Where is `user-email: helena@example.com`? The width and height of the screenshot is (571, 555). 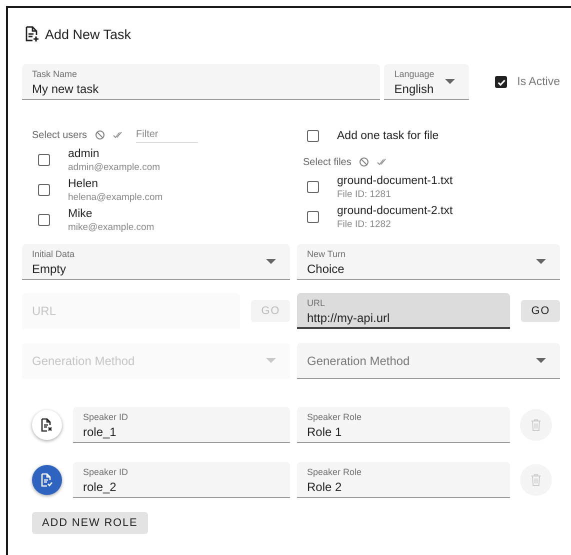
user-email: helena@example.com is located at coordinates (115, 197).